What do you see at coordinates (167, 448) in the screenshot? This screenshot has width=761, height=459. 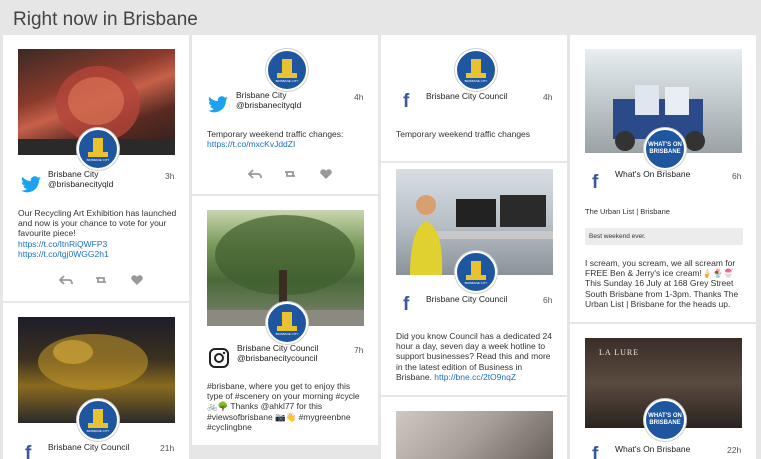 I see `post-time: 21h` at bounding box center [167, 448].